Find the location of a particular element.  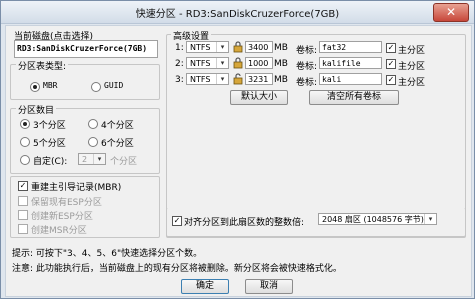

count-5-radio is located at coordinates (25, 142).